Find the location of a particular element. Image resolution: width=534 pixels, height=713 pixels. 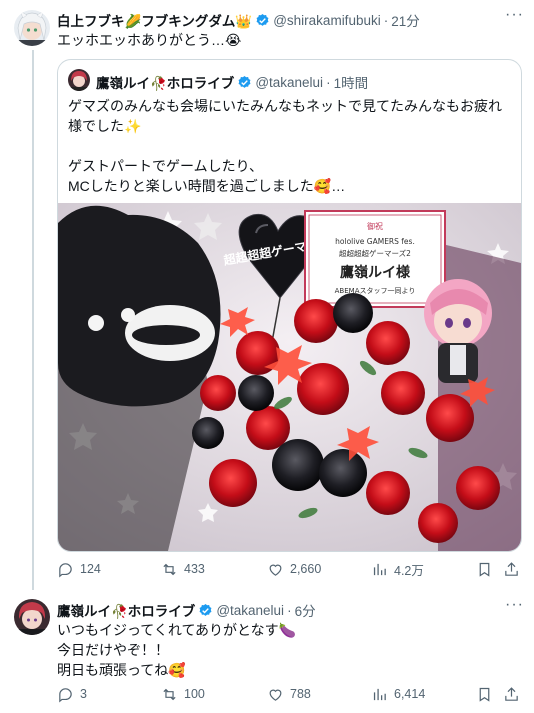

like-button: 2,660 is located at coordinates (294, 569).